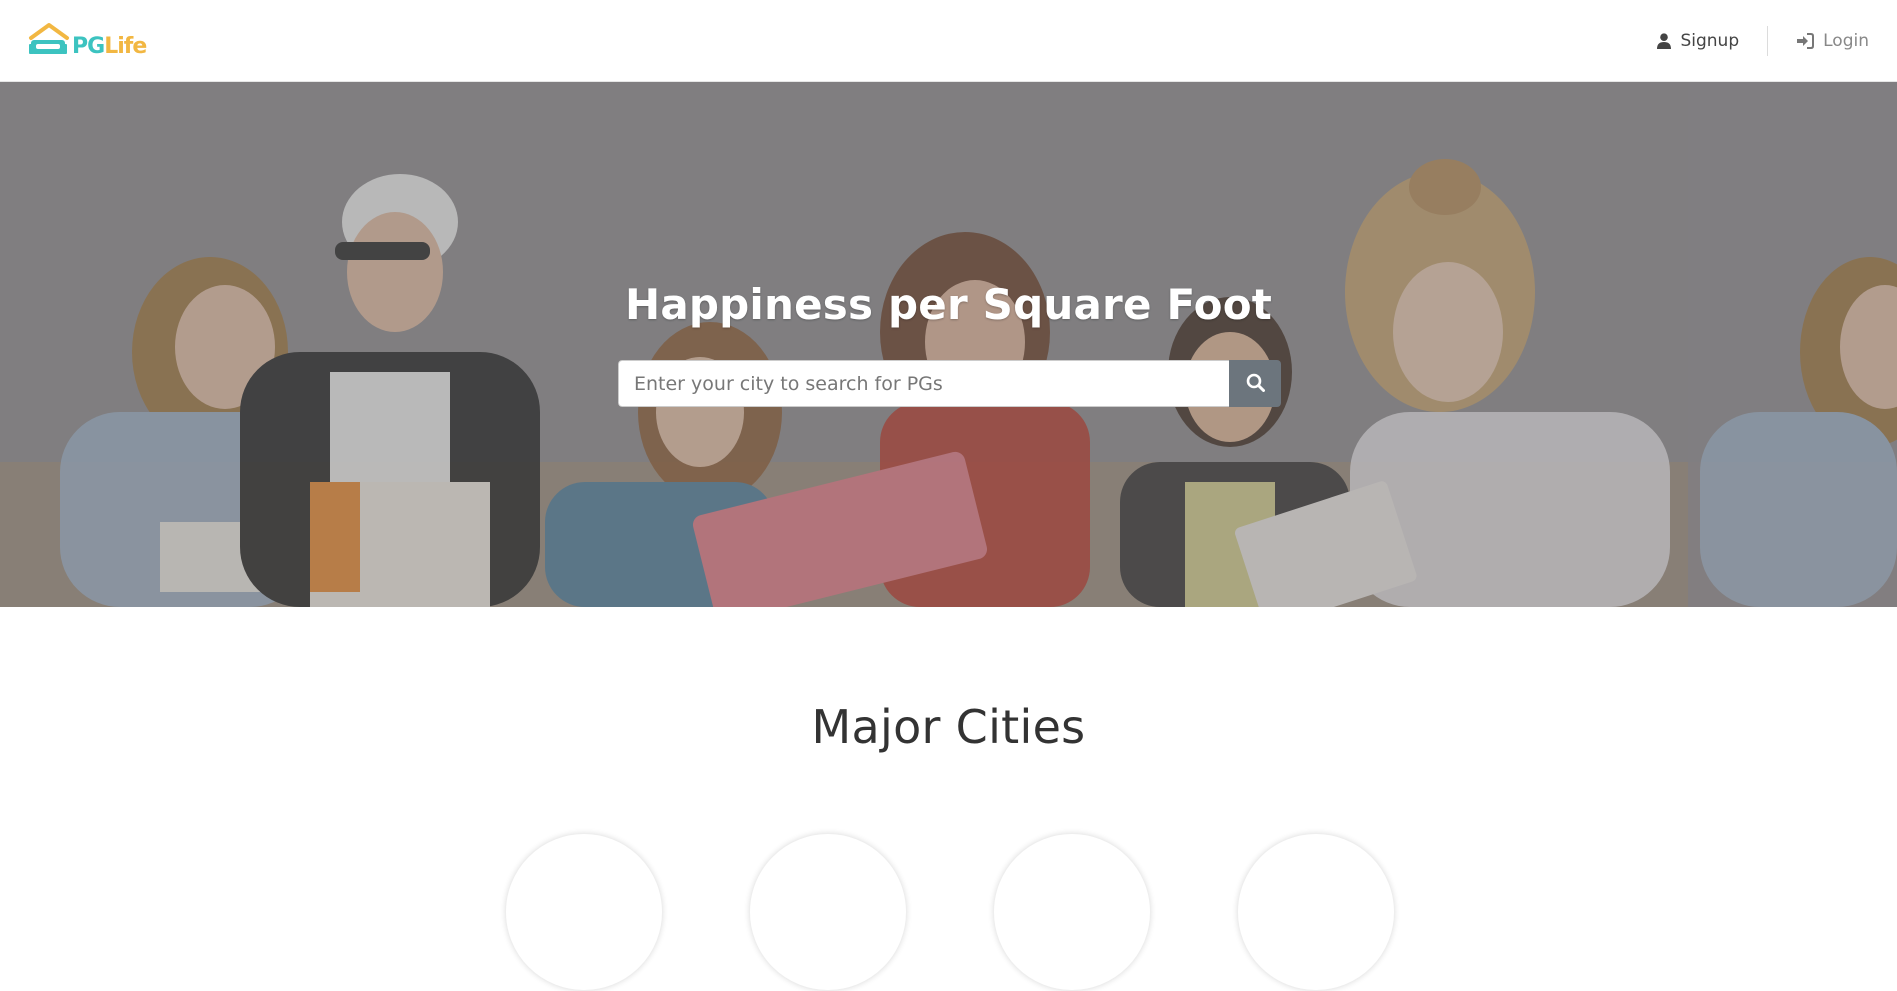 This screenshot has height=991, width=1897. I want to click on brand-name: PGLife, so click(109, 46).